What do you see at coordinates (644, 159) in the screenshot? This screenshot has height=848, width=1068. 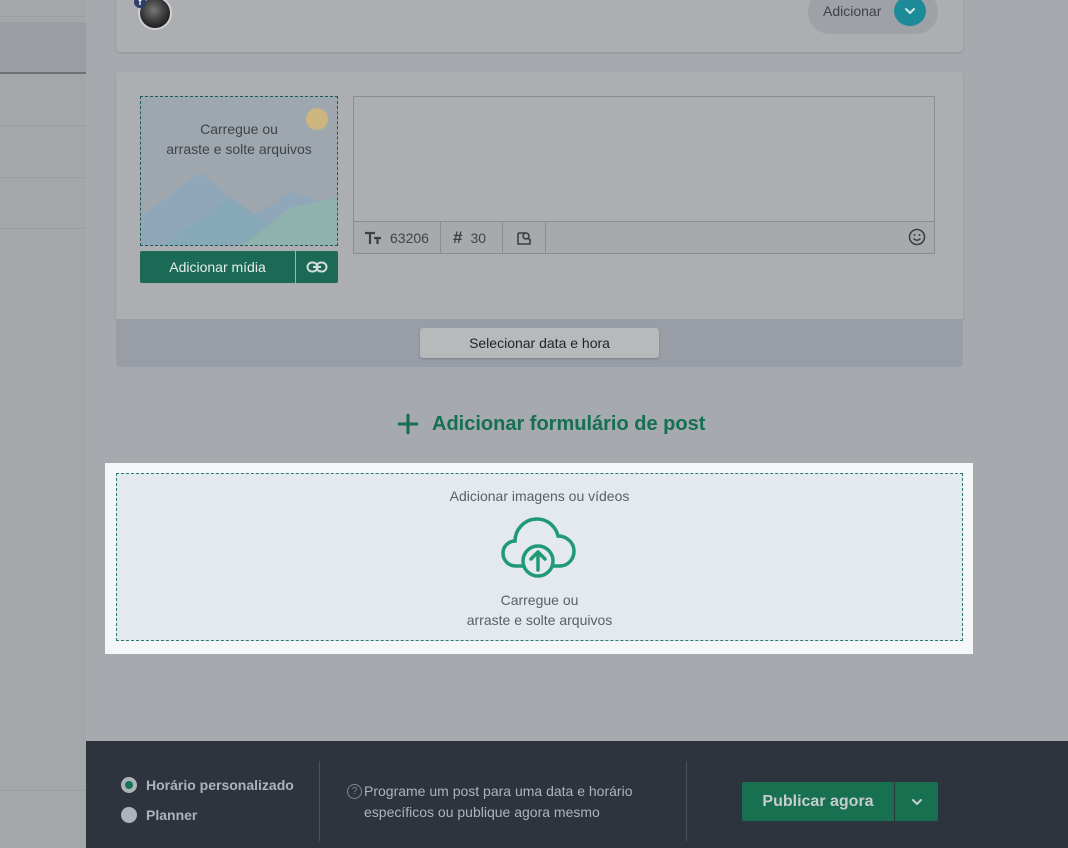 I see `post-text-input` at bounding box center [644, 159].